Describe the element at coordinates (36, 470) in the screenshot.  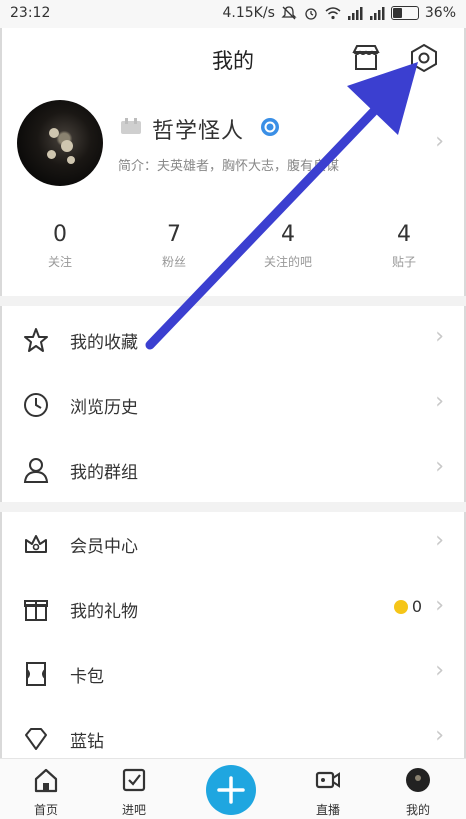
I see `group-icon` at that location.